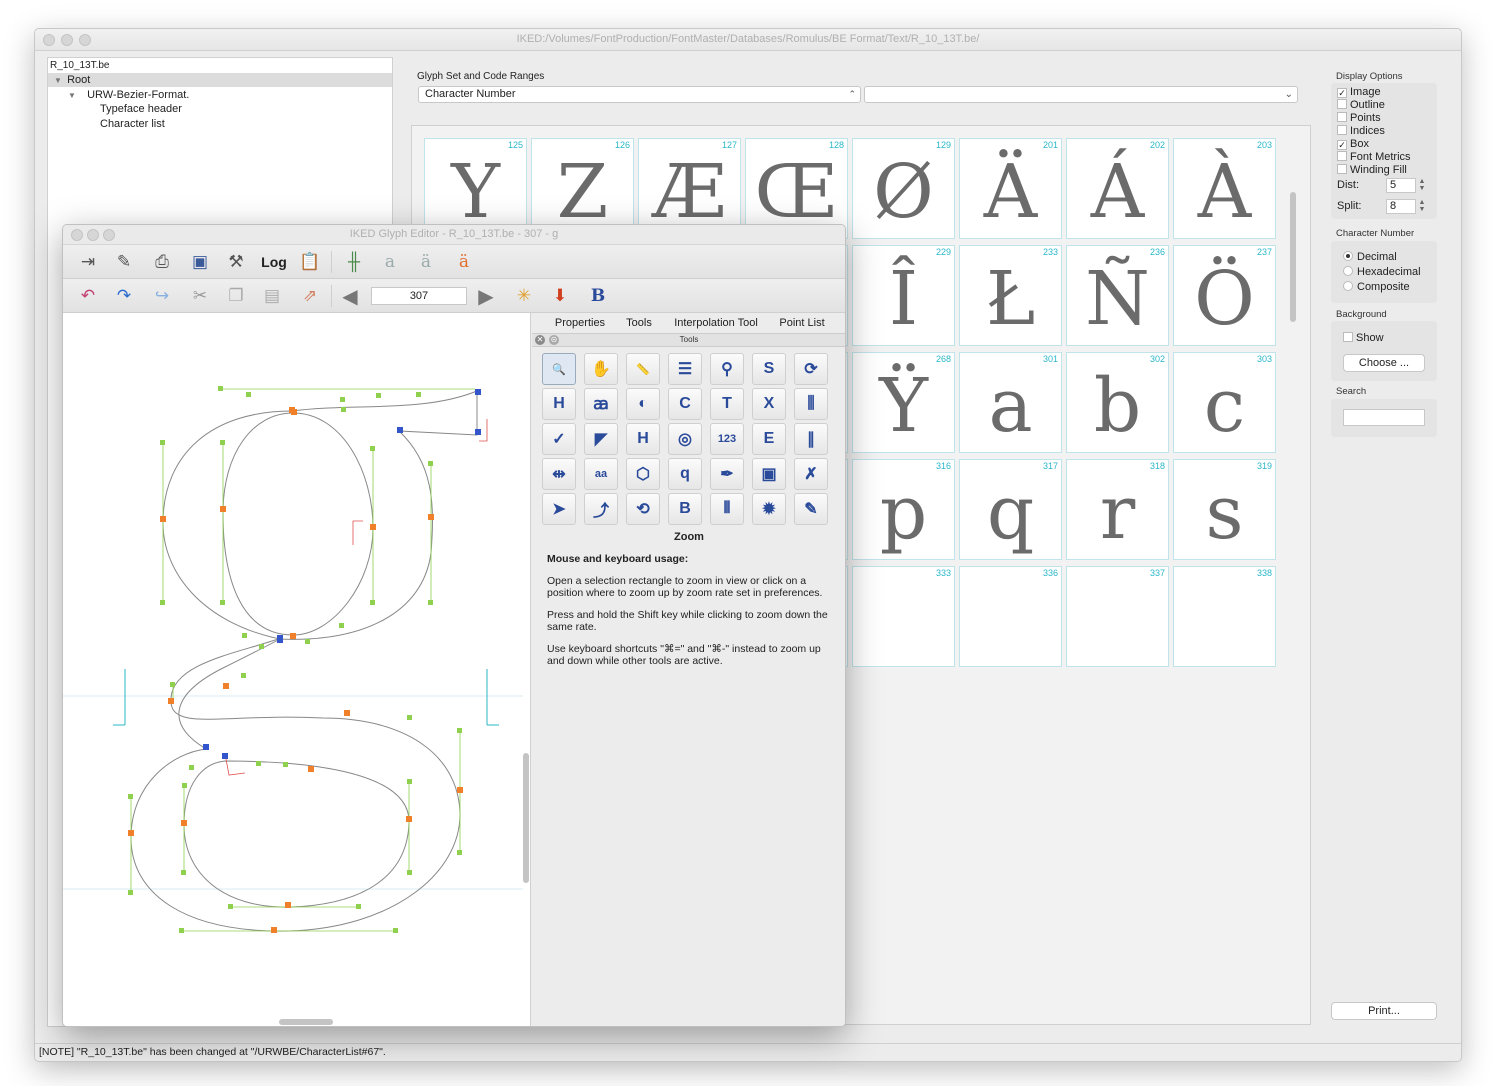  Describe the element at coordinates (1359, 118) in the screenshot. I see `display-option-points: Points` at that location.